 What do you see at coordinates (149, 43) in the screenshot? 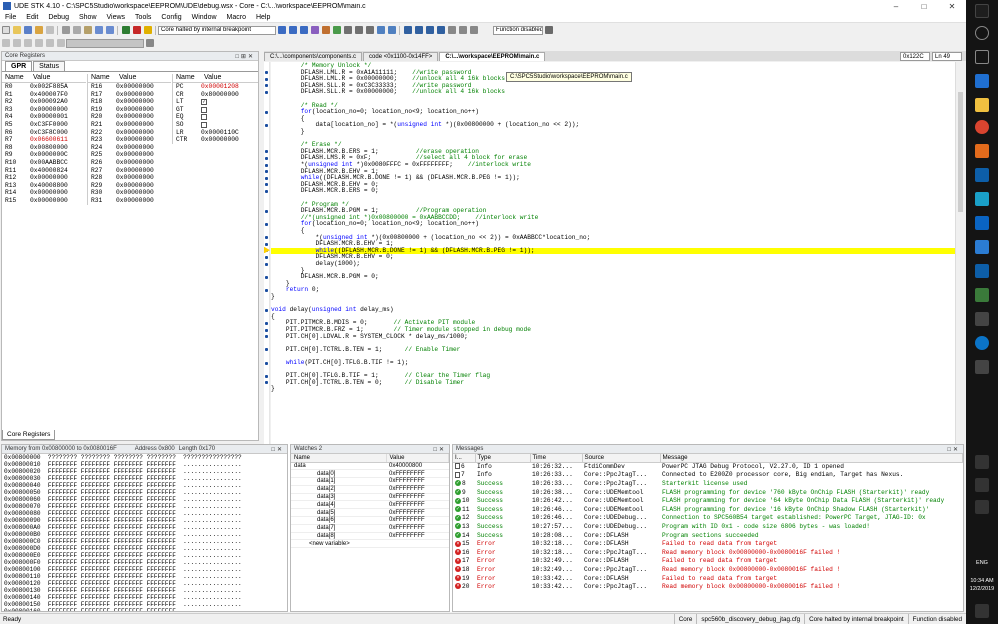
I see `chevron-down-icon` at bounding box center [149, 43].